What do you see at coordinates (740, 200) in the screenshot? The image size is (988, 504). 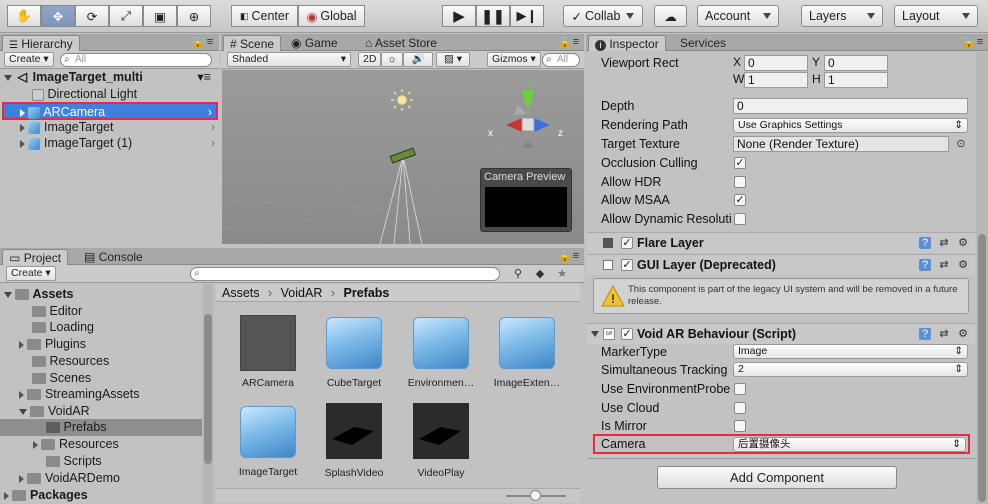 I see `allow-msaa-checkbox: ✓` at bounding box center [740, 200].